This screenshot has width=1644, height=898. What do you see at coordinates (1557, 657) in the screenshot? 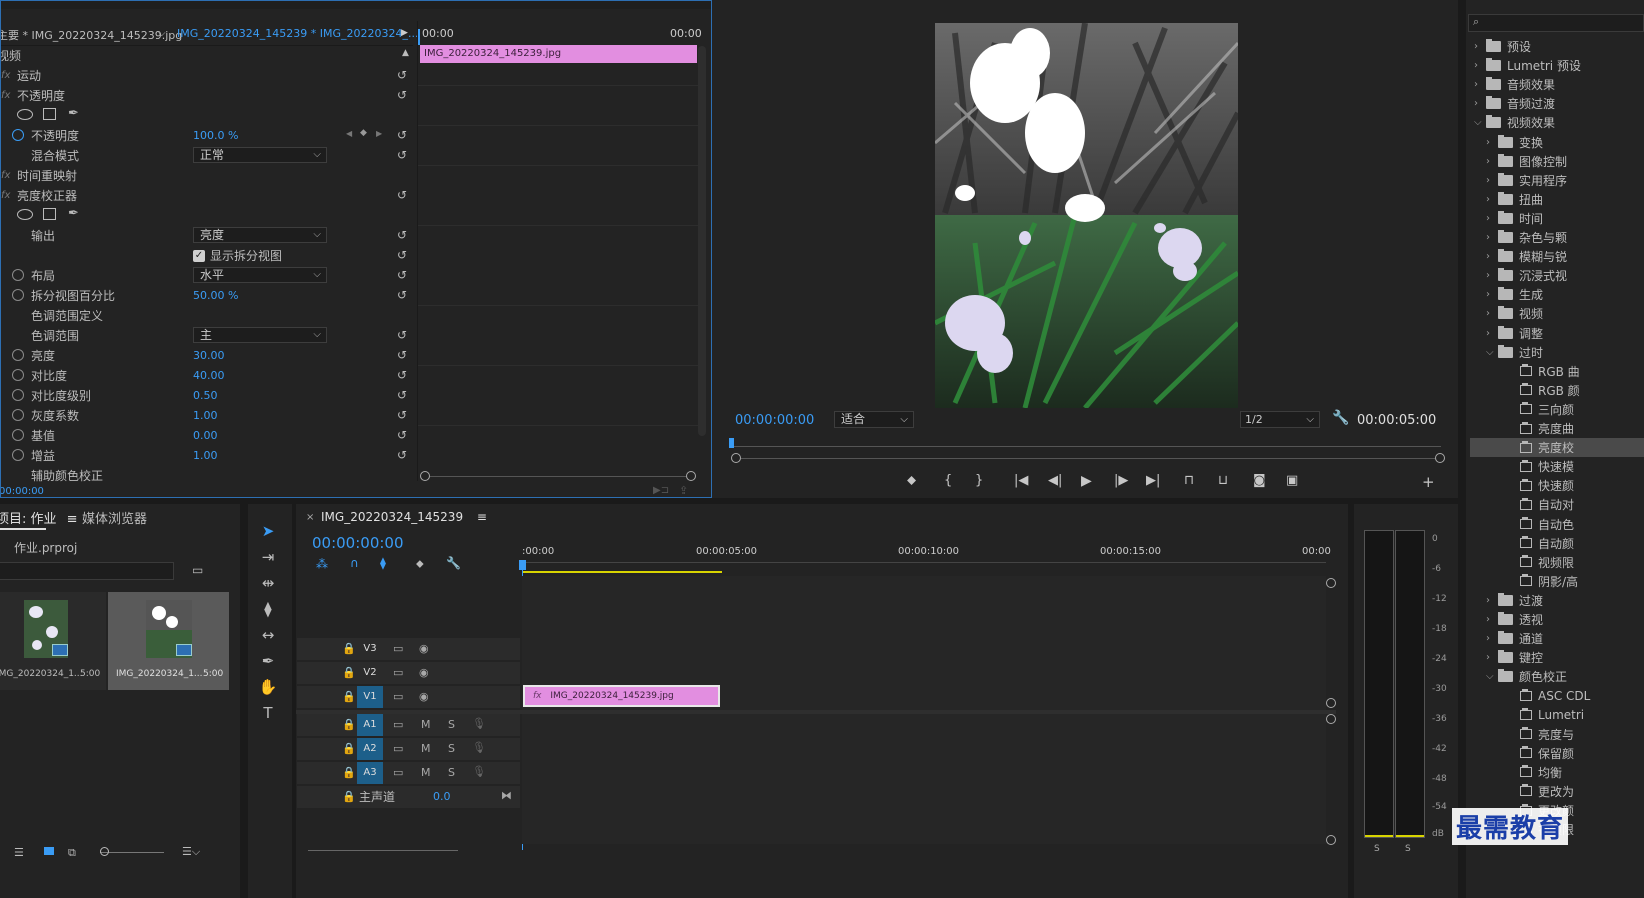
I see `effects-tree-item: › 键控` at bounding box center [1557, 657].